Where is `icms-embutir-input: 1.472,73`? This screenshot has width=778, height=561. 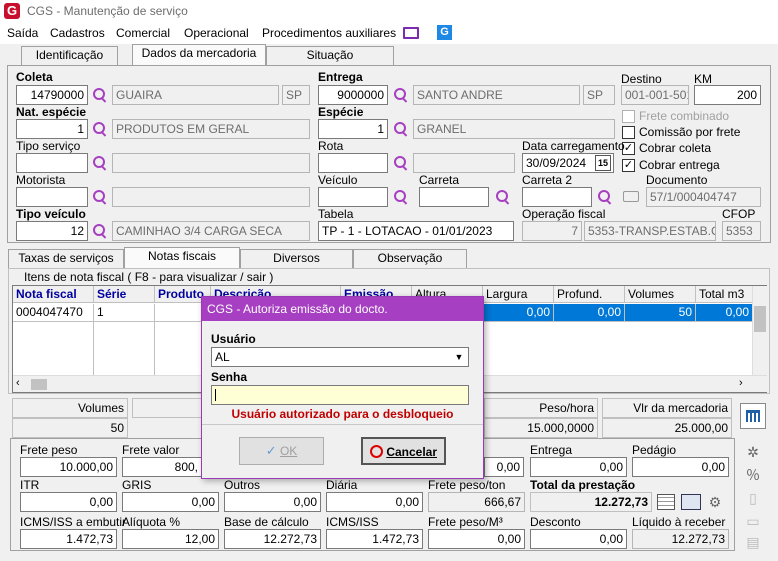 icms-embutir-input: 1.472,73 is located at coordinates (68, 539).